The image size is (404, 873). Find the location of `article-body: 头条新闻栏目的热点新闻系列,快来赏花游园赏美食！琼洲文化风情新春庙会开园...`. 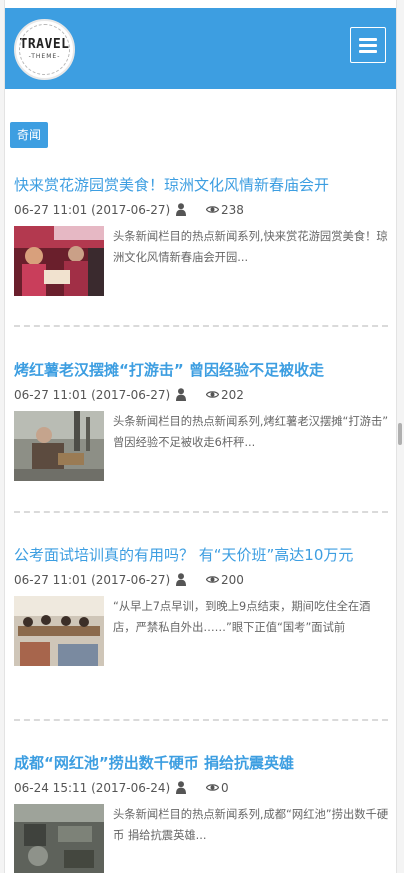

article-body: 头条新闻栏目的热点新闻系列,快来赏花游园赏美食！琼洲文化风情新春庙会开园... is located at coordinates (201, 261).